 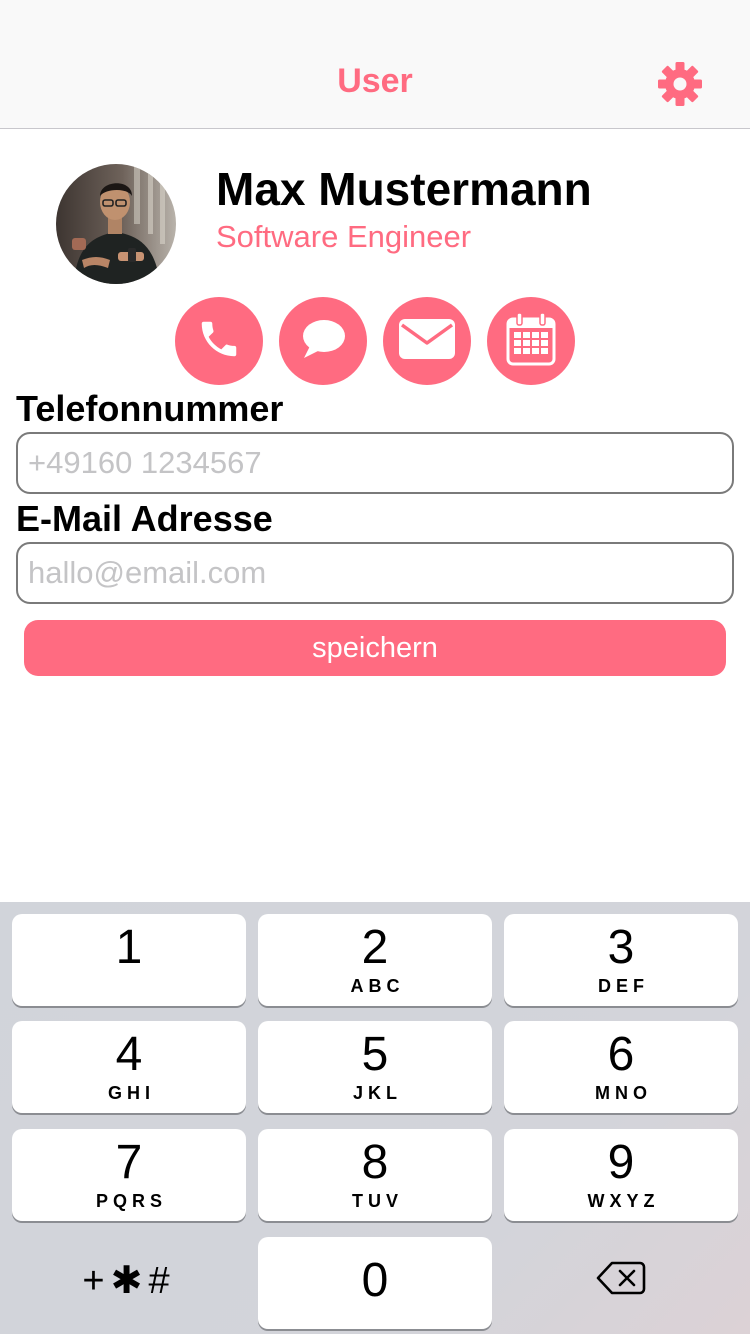 What do you see at coordinates (116, 224) in the screenshot?
I see `avatar` at bounding box center [116, 224].